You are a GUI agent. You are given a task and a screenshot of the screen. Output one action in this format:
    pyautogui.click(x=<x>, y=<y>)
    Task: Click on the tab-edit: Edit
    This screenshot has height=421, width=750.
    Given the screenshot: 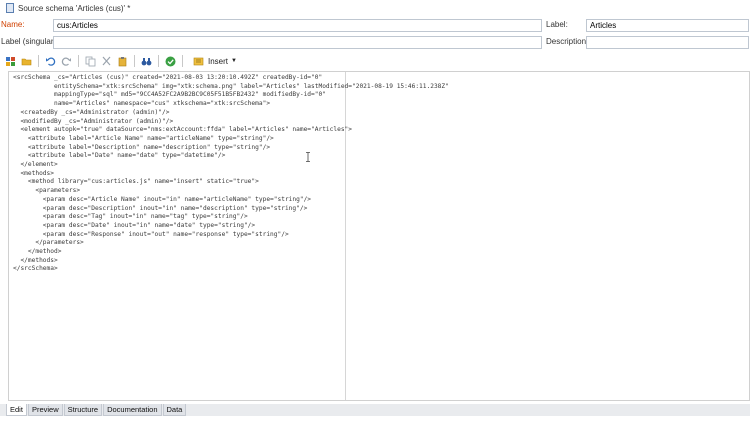 What is the action you would take?
    pyautogui.click(x=16, y=410)
    